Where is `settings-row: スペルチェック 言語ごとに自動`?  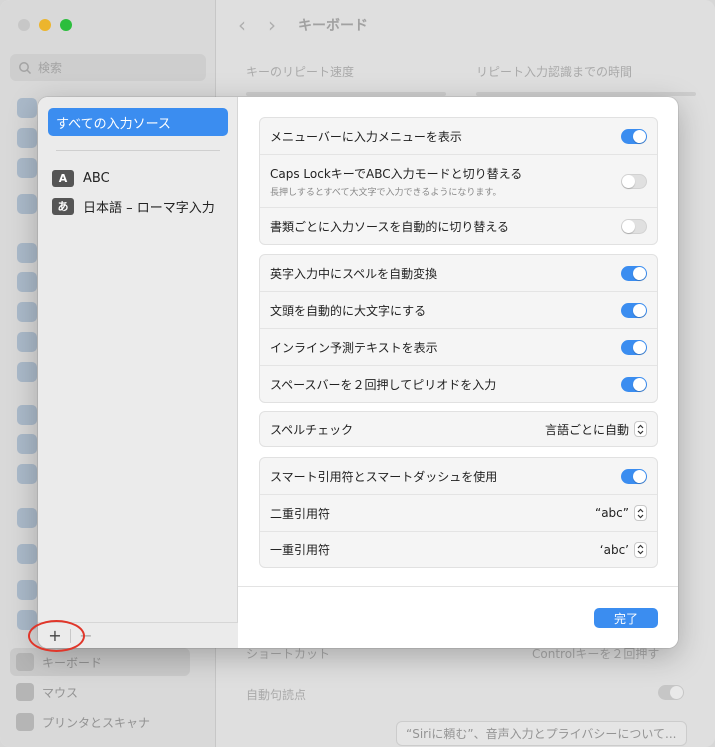 settings-row: スペルチェック 言語ごとに自動 is located at coordinates (458, 429).